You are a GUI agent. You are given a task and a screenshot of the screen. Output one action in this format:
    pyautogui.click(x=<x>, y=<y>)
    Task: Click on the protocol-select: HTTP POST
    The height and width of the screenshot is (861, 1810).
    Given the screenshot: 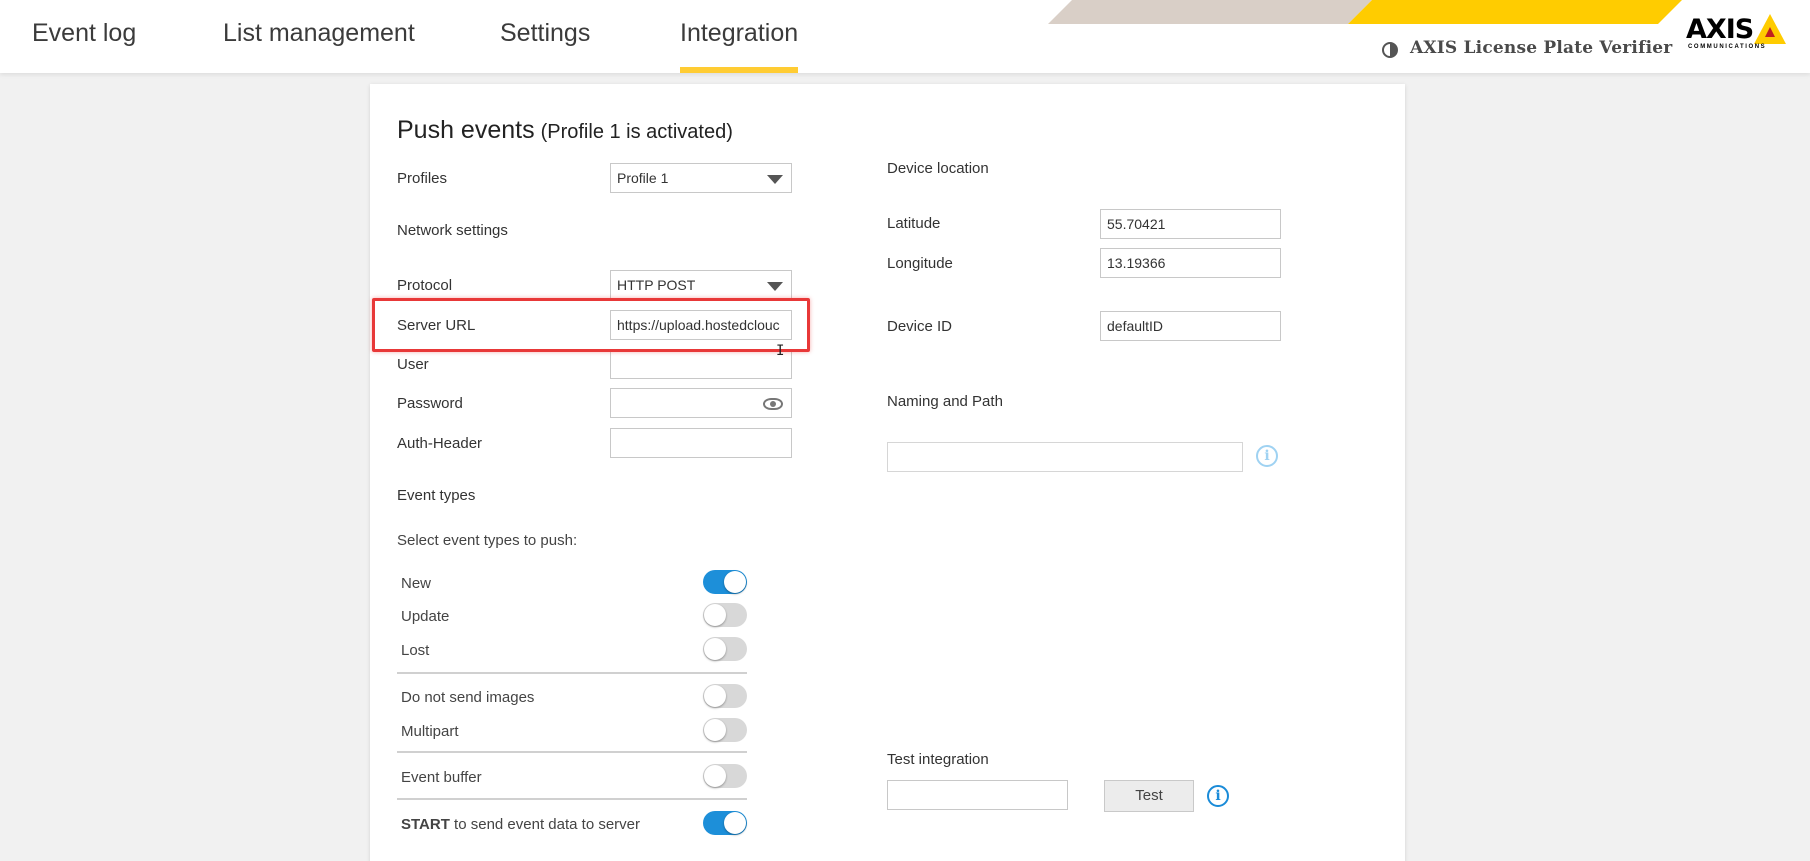 What is the action you would take?
    pyautogui.click(x=701, y=285)
    